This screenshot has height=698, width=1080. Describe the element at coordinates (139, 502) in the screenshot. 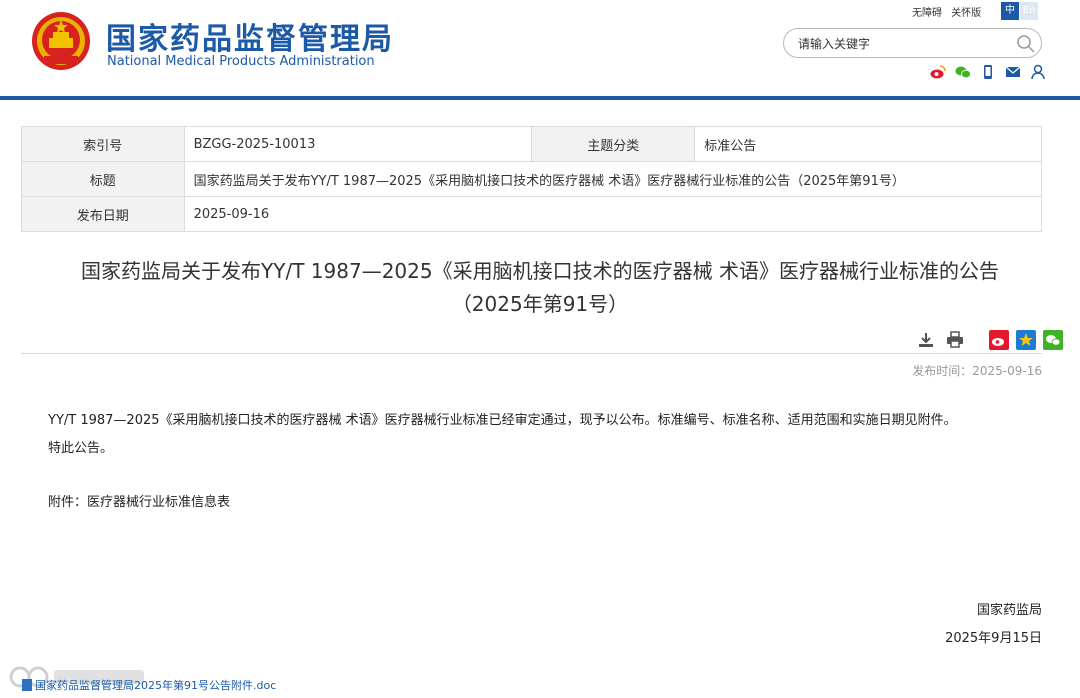

I see `attachment-note: 附件：医疗器械行业标准信息表` at that location.